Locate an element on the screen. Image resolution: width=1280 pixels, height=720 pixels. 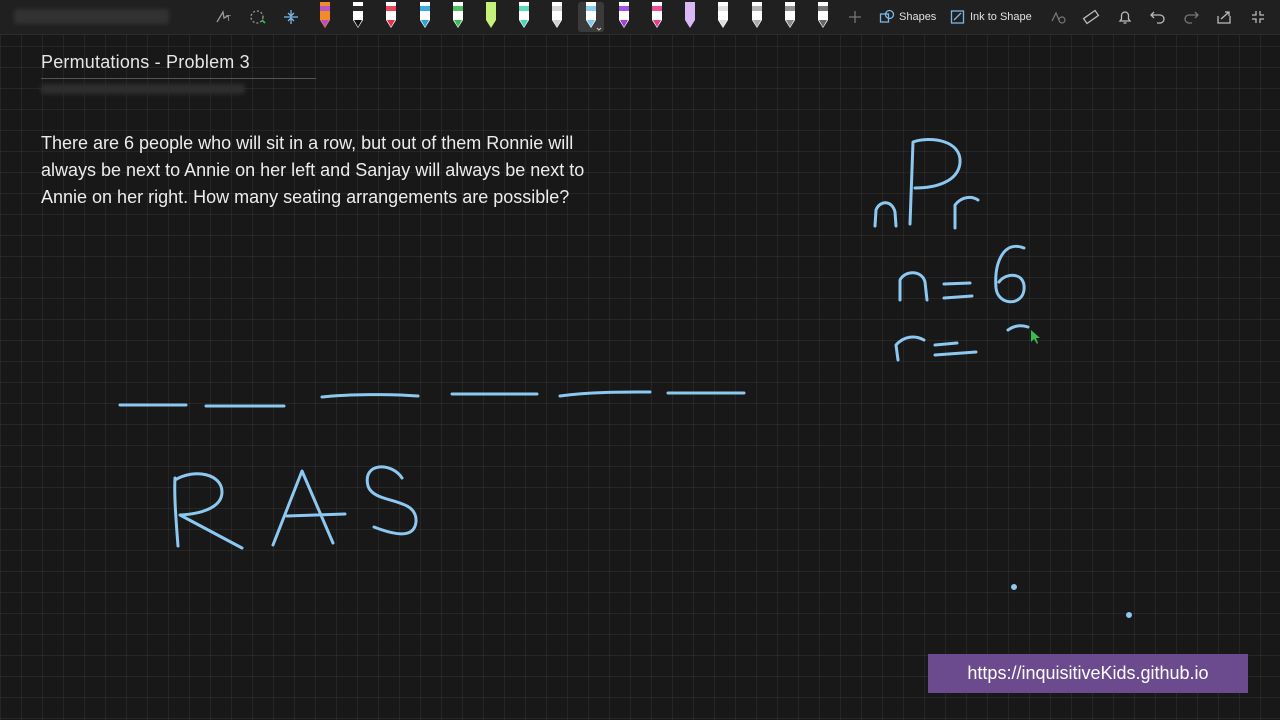
website-url-badge: https://inquisitiveKids.github.io is located at coordinates (1088, 673).